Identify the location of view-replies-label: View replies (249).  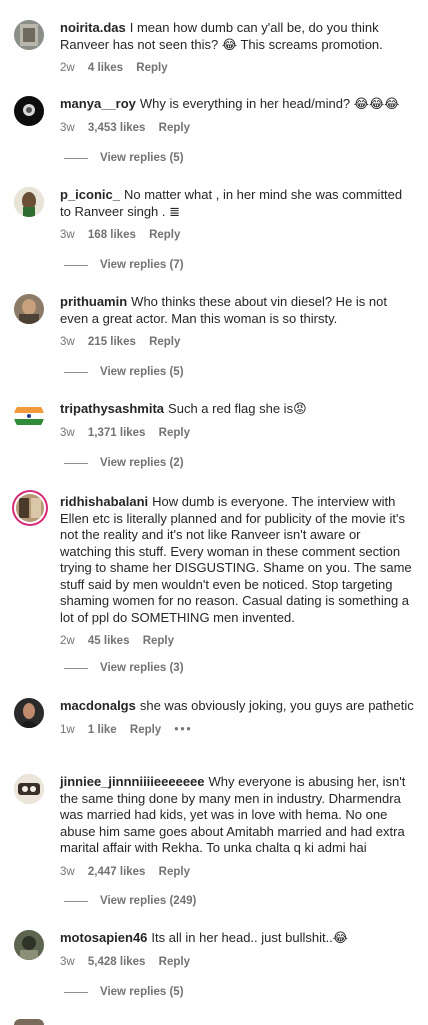
(148, 901).